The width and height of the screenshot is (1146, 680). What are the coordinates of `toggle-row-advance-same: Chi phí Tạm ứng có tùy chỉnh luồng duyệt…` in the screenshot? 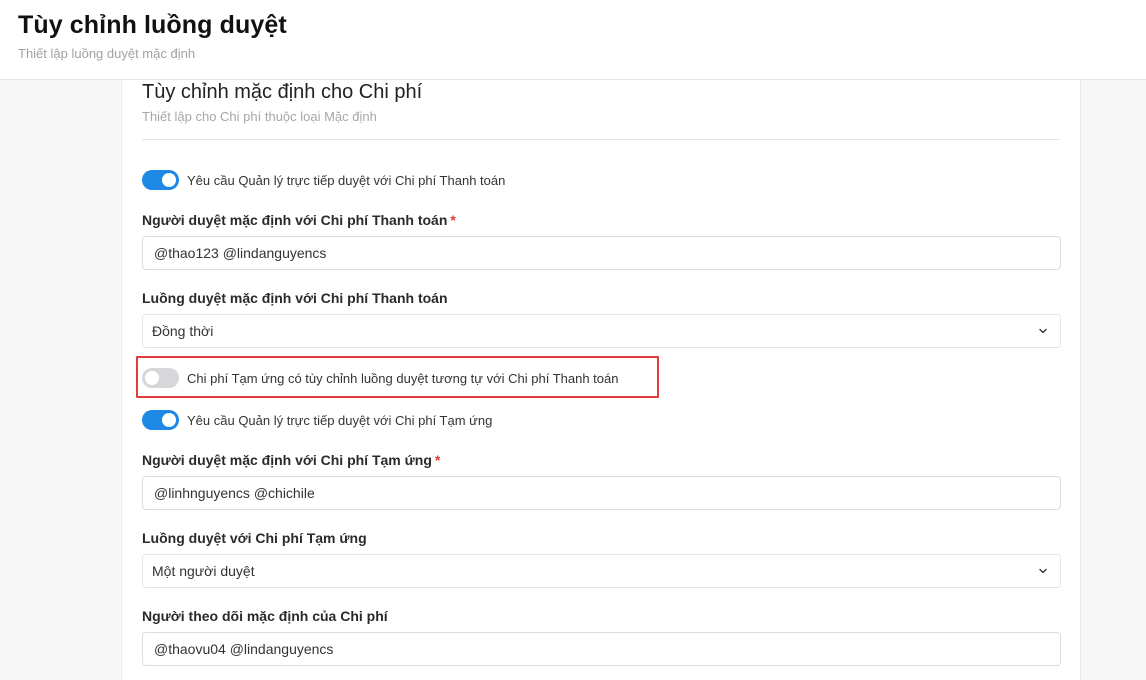 It's located at (380, 378).